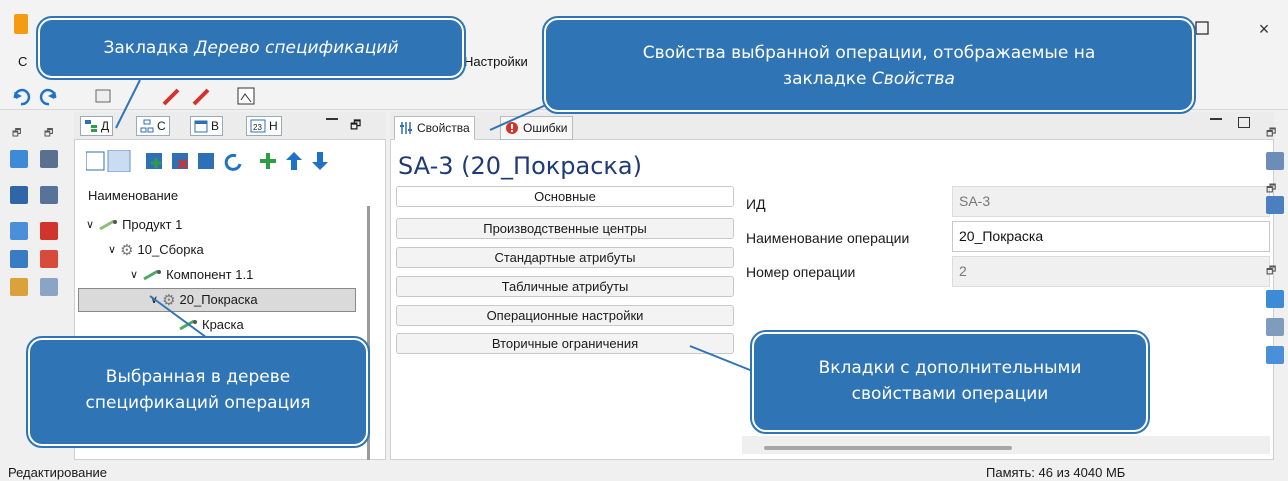  I want to click on callout-properties-line2: закладке, so click(827, 79).